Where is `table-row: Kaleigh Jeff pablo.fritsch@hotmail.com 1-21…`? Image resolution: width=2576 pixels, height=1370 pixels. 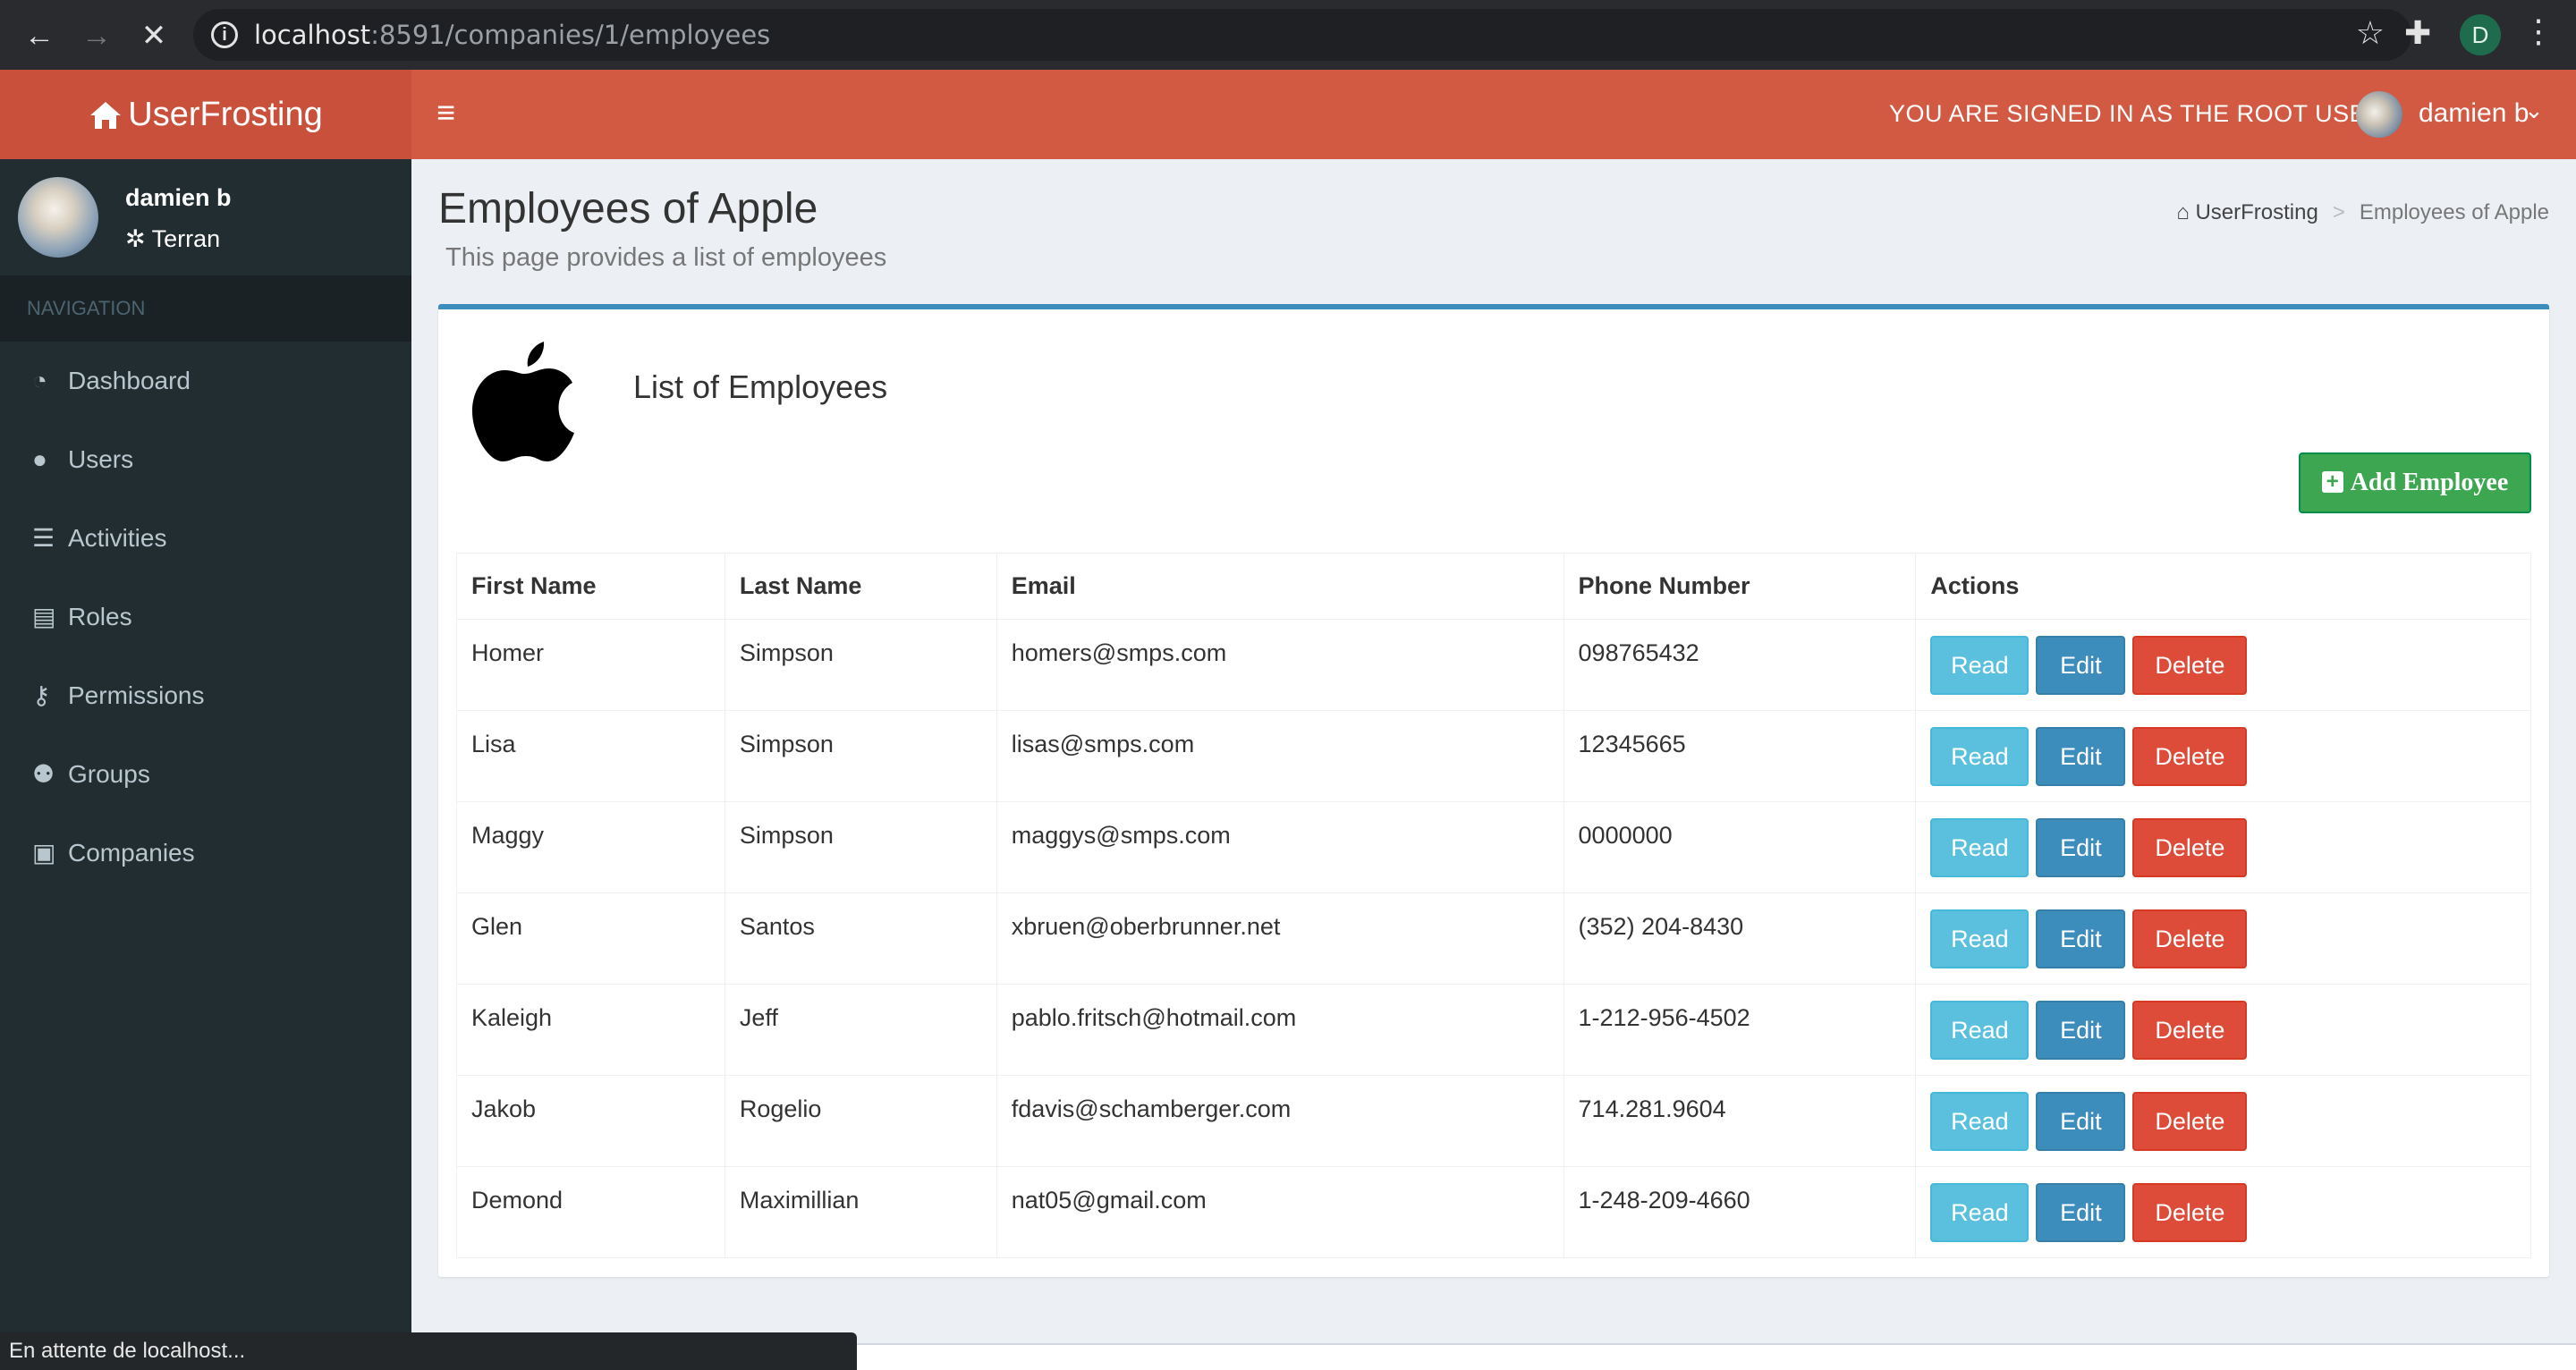 table-row: Kaleigh Jeff pablo.fritsch@hotmail.com 1-21… is located at coordinates (1493, 1030).